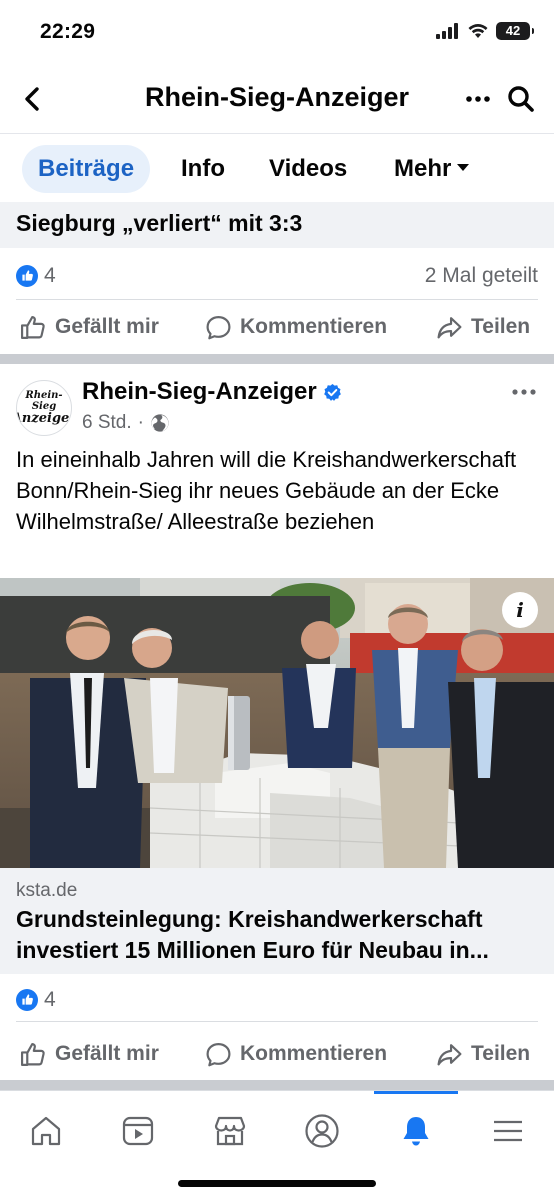 This screenshot has height=1200, width=554. I want to click on like-button: Gefällt mir, so click(89, 1054).